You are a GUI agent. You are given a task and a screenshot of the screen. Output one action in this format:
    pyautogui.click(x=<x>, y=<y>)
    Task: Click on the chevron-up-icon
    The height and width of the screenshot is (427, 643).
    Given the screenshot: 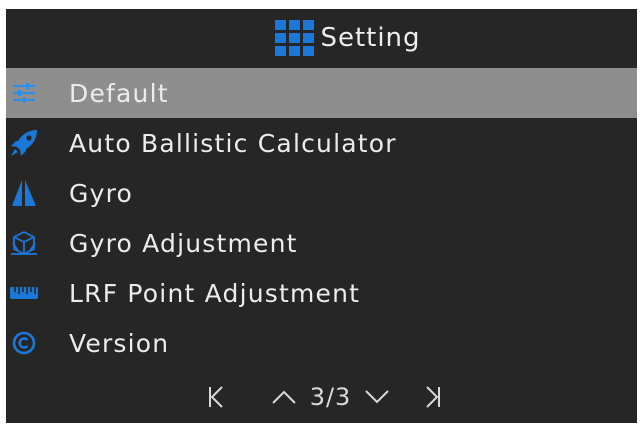 What is the action you would take?
    pyautogui.click(x=283, y=397)
    